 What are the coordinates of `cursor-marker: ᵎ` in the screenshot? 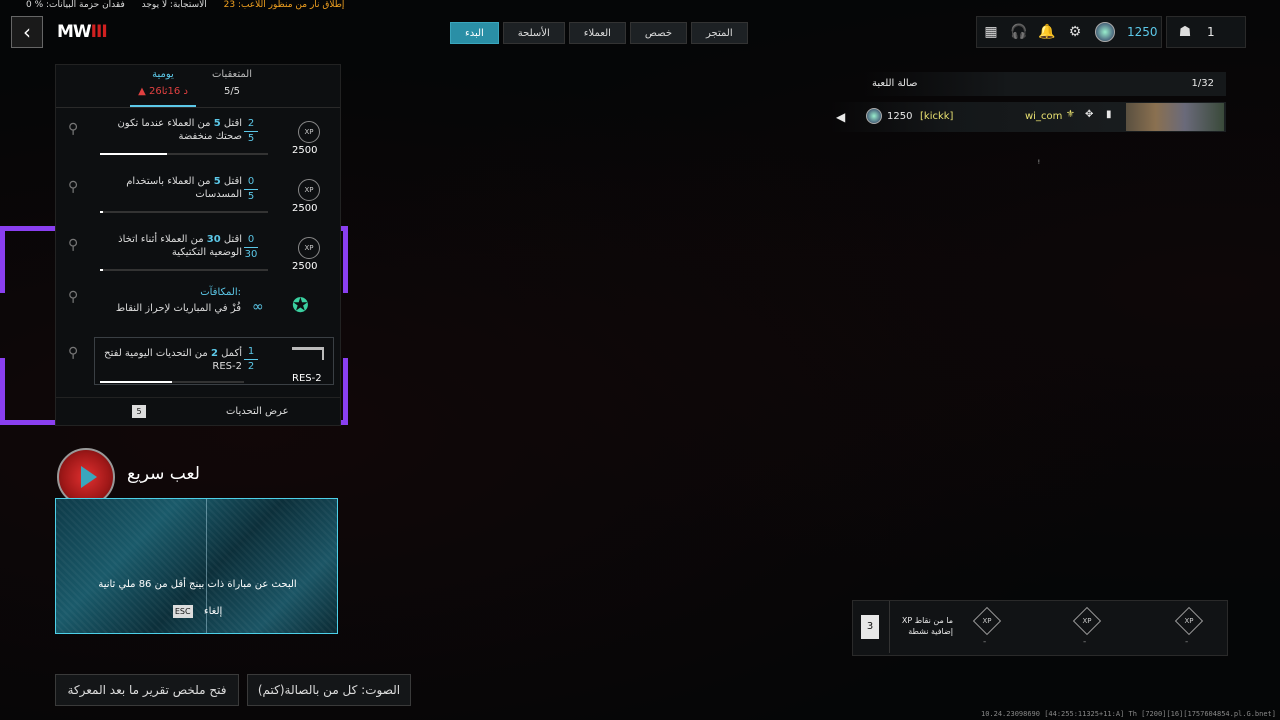 It's located at (1039, 163).